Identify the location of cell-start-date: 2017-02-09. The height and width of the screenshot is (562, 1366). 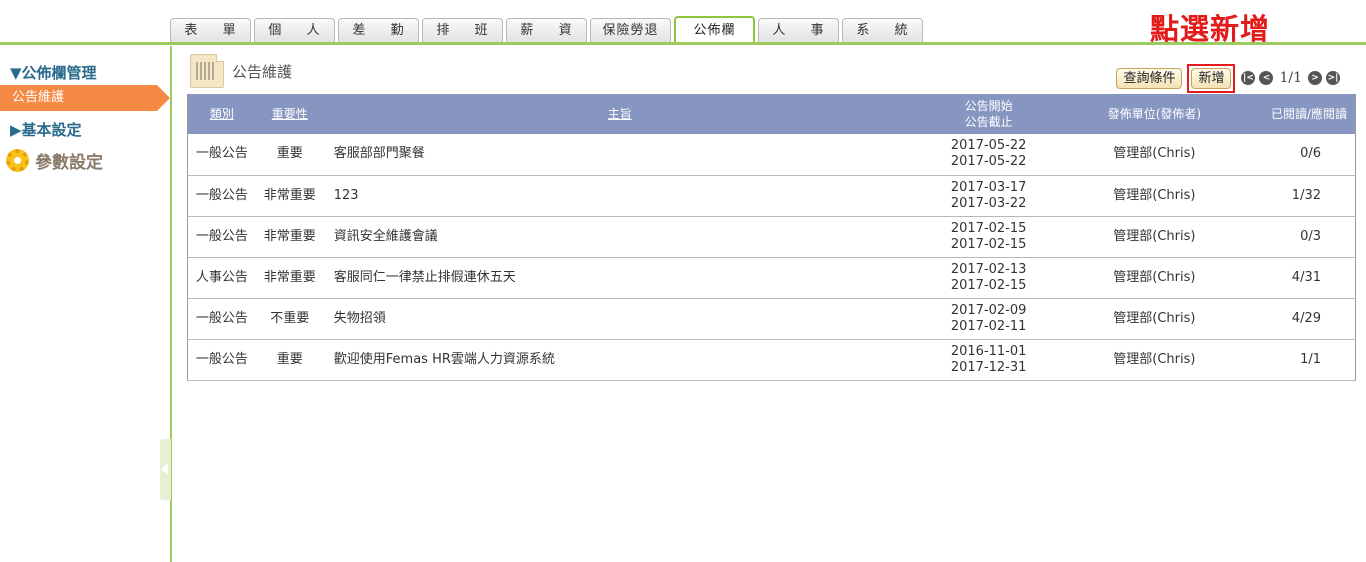
(988, 310).